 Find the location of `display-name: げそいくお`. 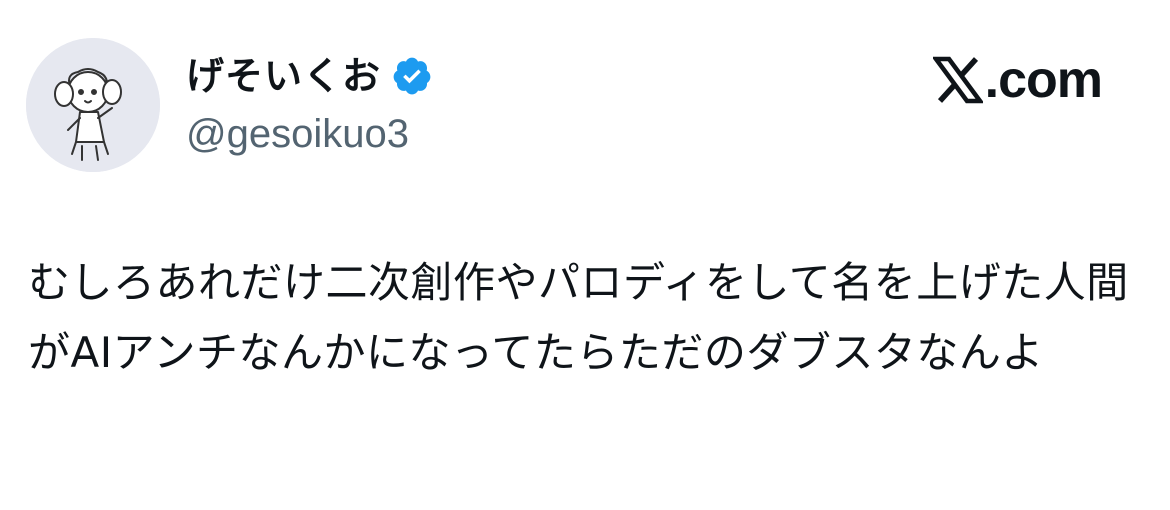

display-name: げそいくお is located at coordinates (283, 76).